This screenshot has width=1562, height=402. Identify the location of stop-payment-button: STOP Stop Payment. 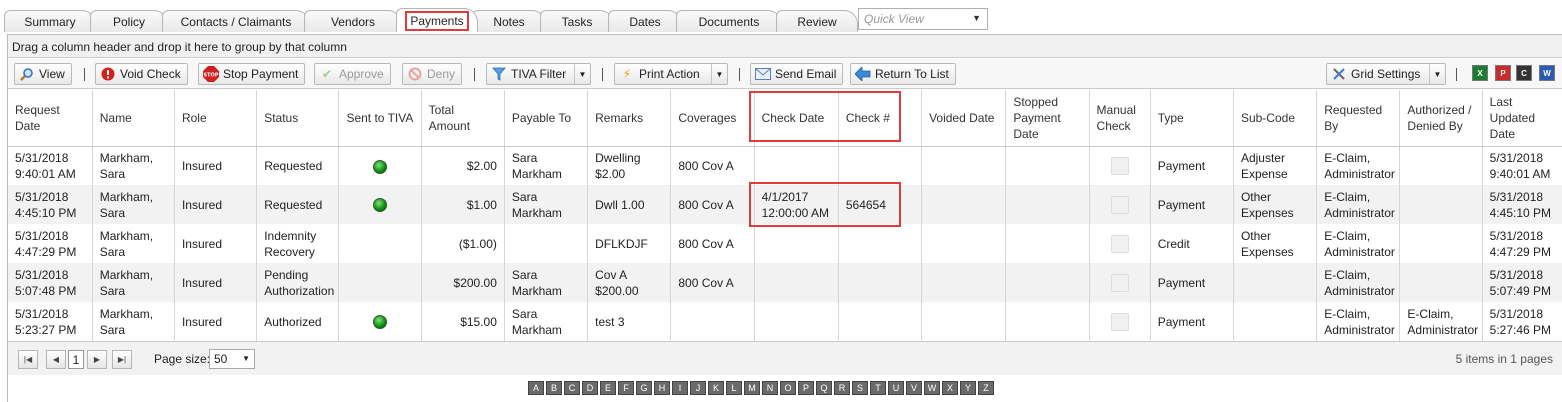
(252, 74).